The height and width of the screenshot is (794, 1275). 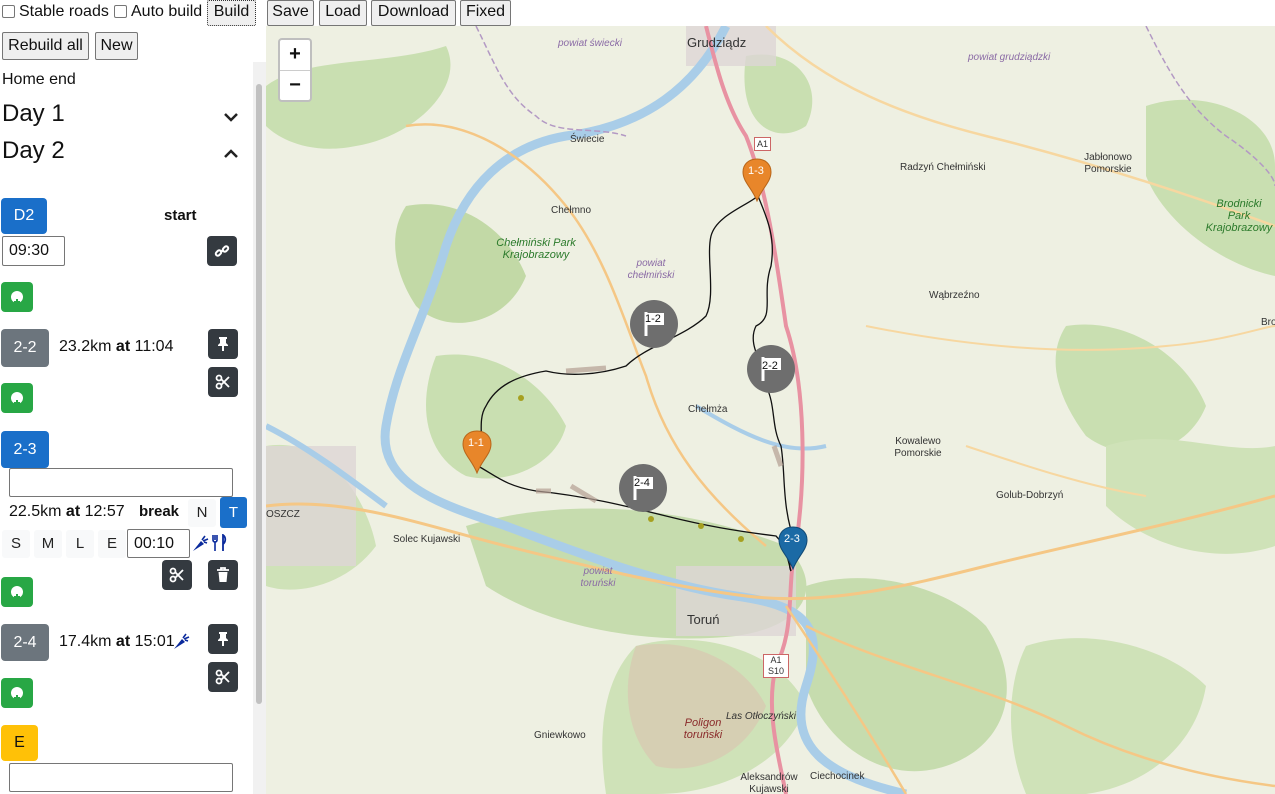 I want to click on scissors-icon, so click(x=176, y=575).